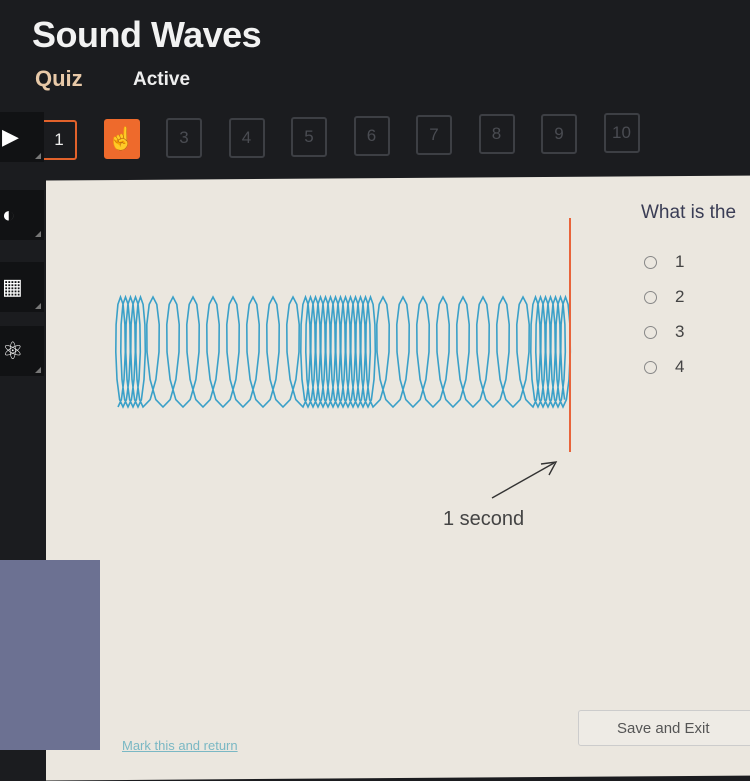  Describe the element at coordinates (680, 331) in the screenshot. I see `option-label: 3` at that location.